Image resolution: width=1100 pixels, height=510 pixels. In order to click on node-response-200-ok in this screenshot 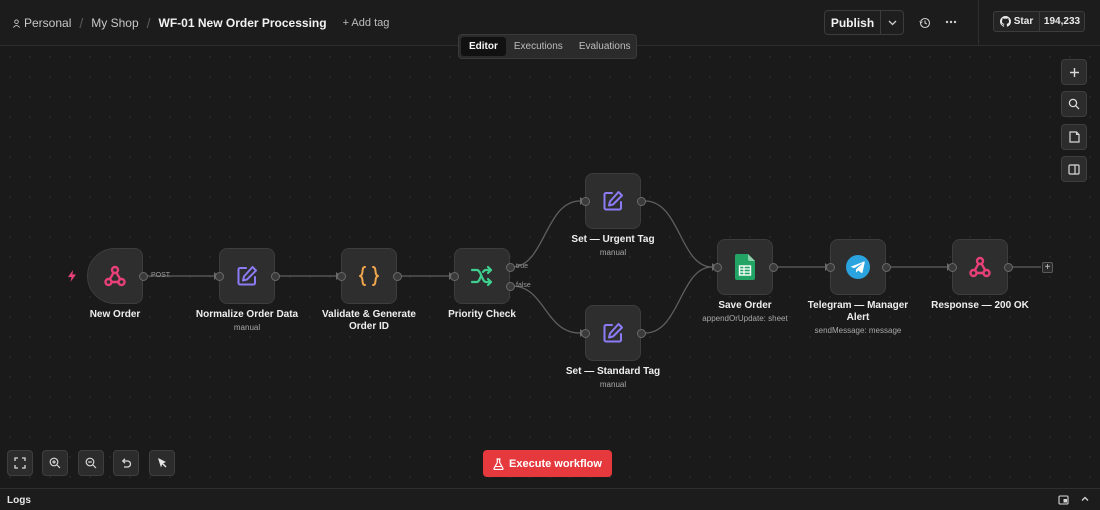, I will do `click(980, 267)`.